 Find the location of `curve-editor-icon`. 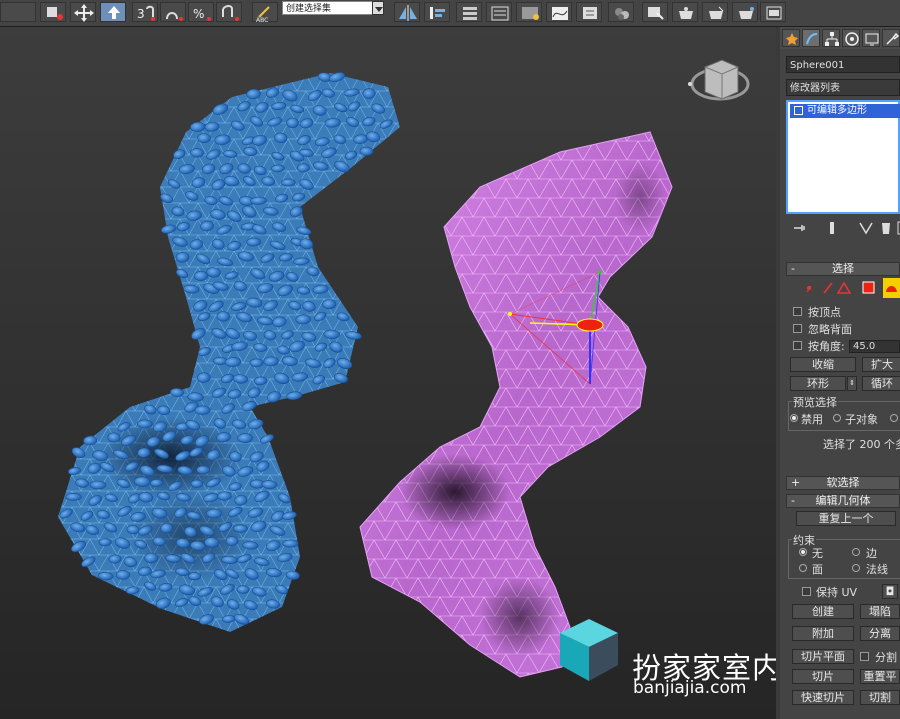

curve-editor-icon is located at coordinates (559, 12).